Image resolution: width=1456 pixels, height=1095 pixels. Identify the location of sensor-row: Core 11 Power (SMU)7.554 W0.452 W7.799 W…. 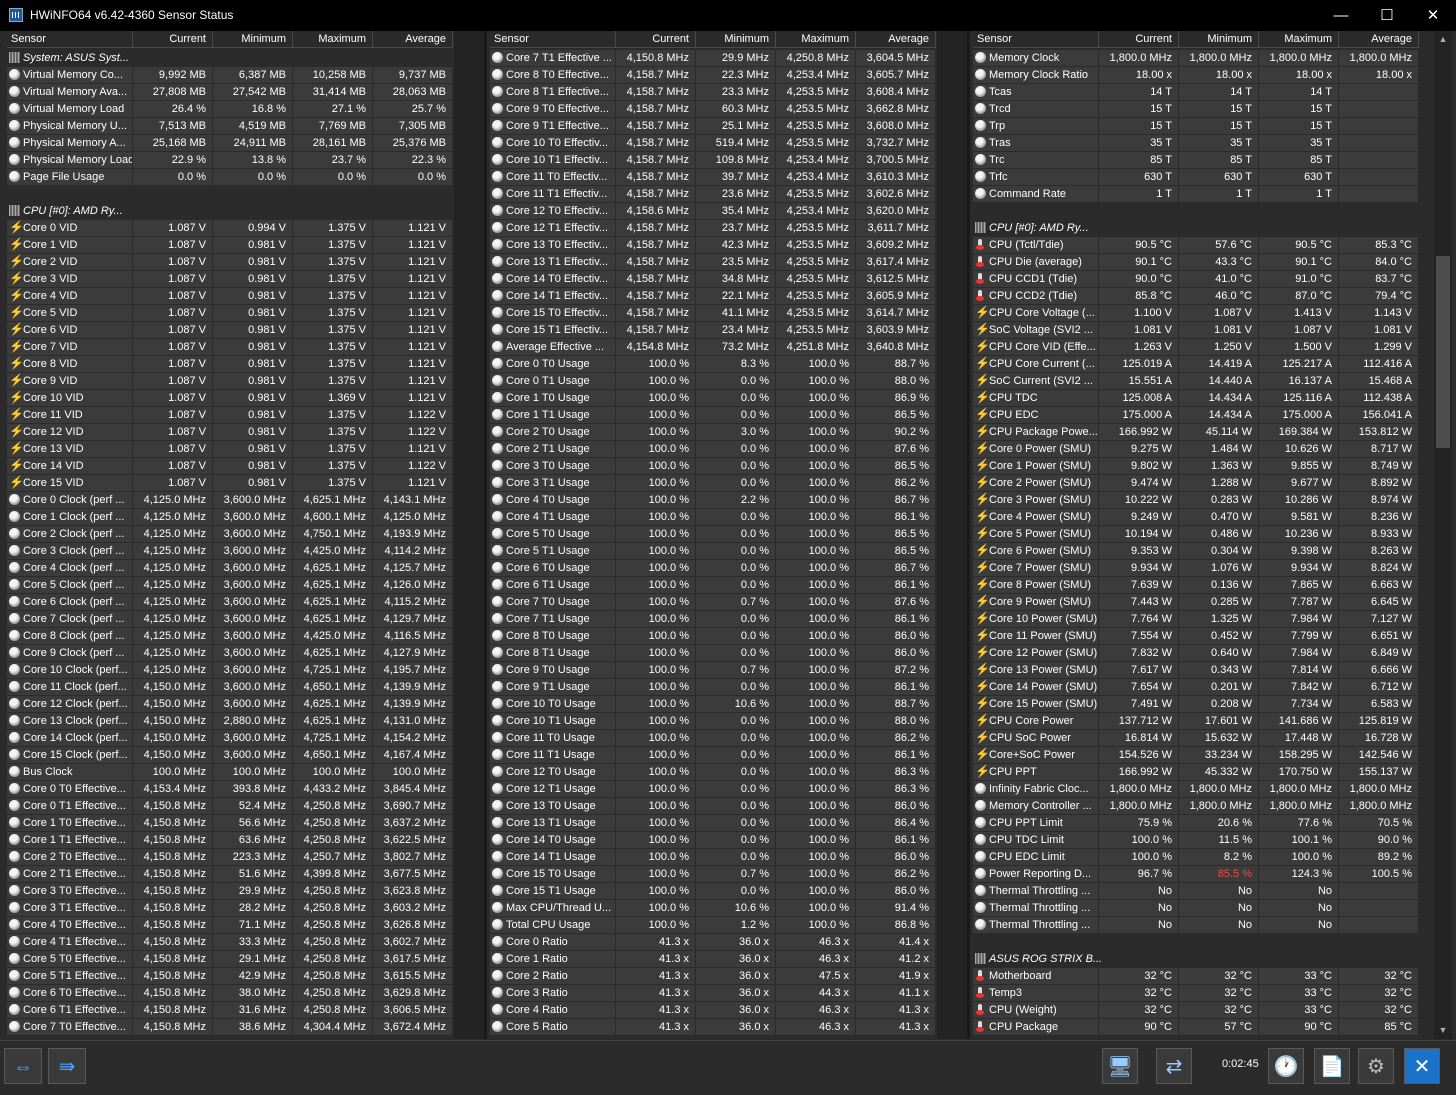
(1196, 636).